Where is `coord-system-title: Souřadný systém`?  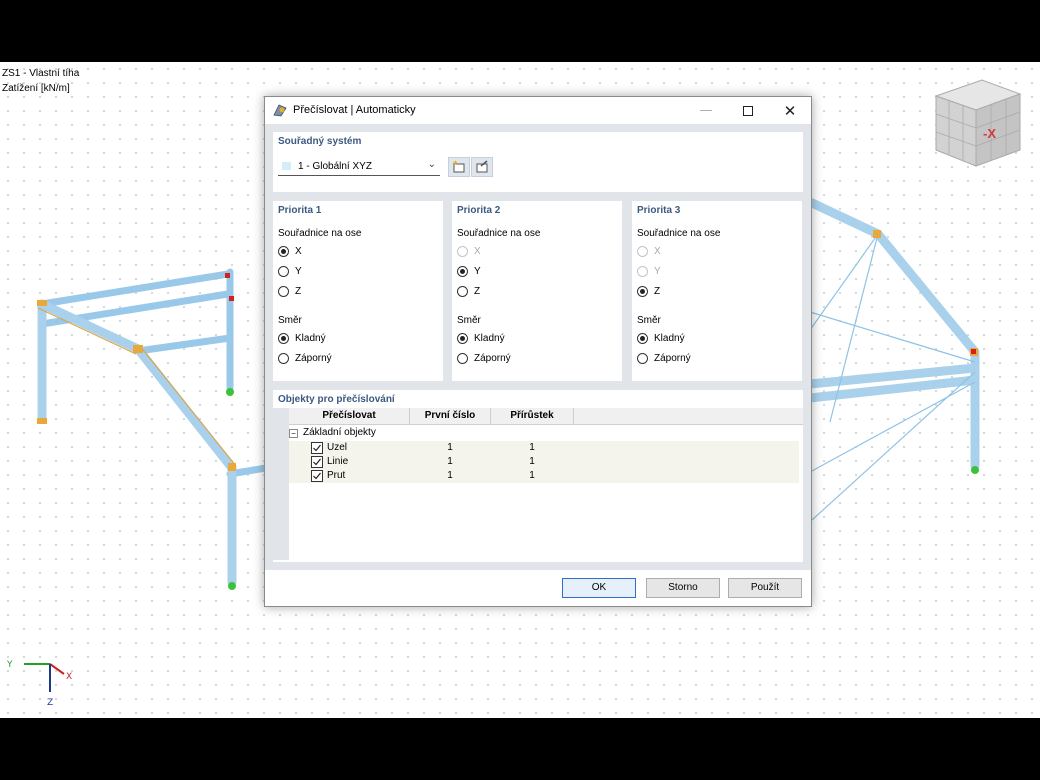 coord-system-title: Souřadný systém is located at coordinates (320, 141).